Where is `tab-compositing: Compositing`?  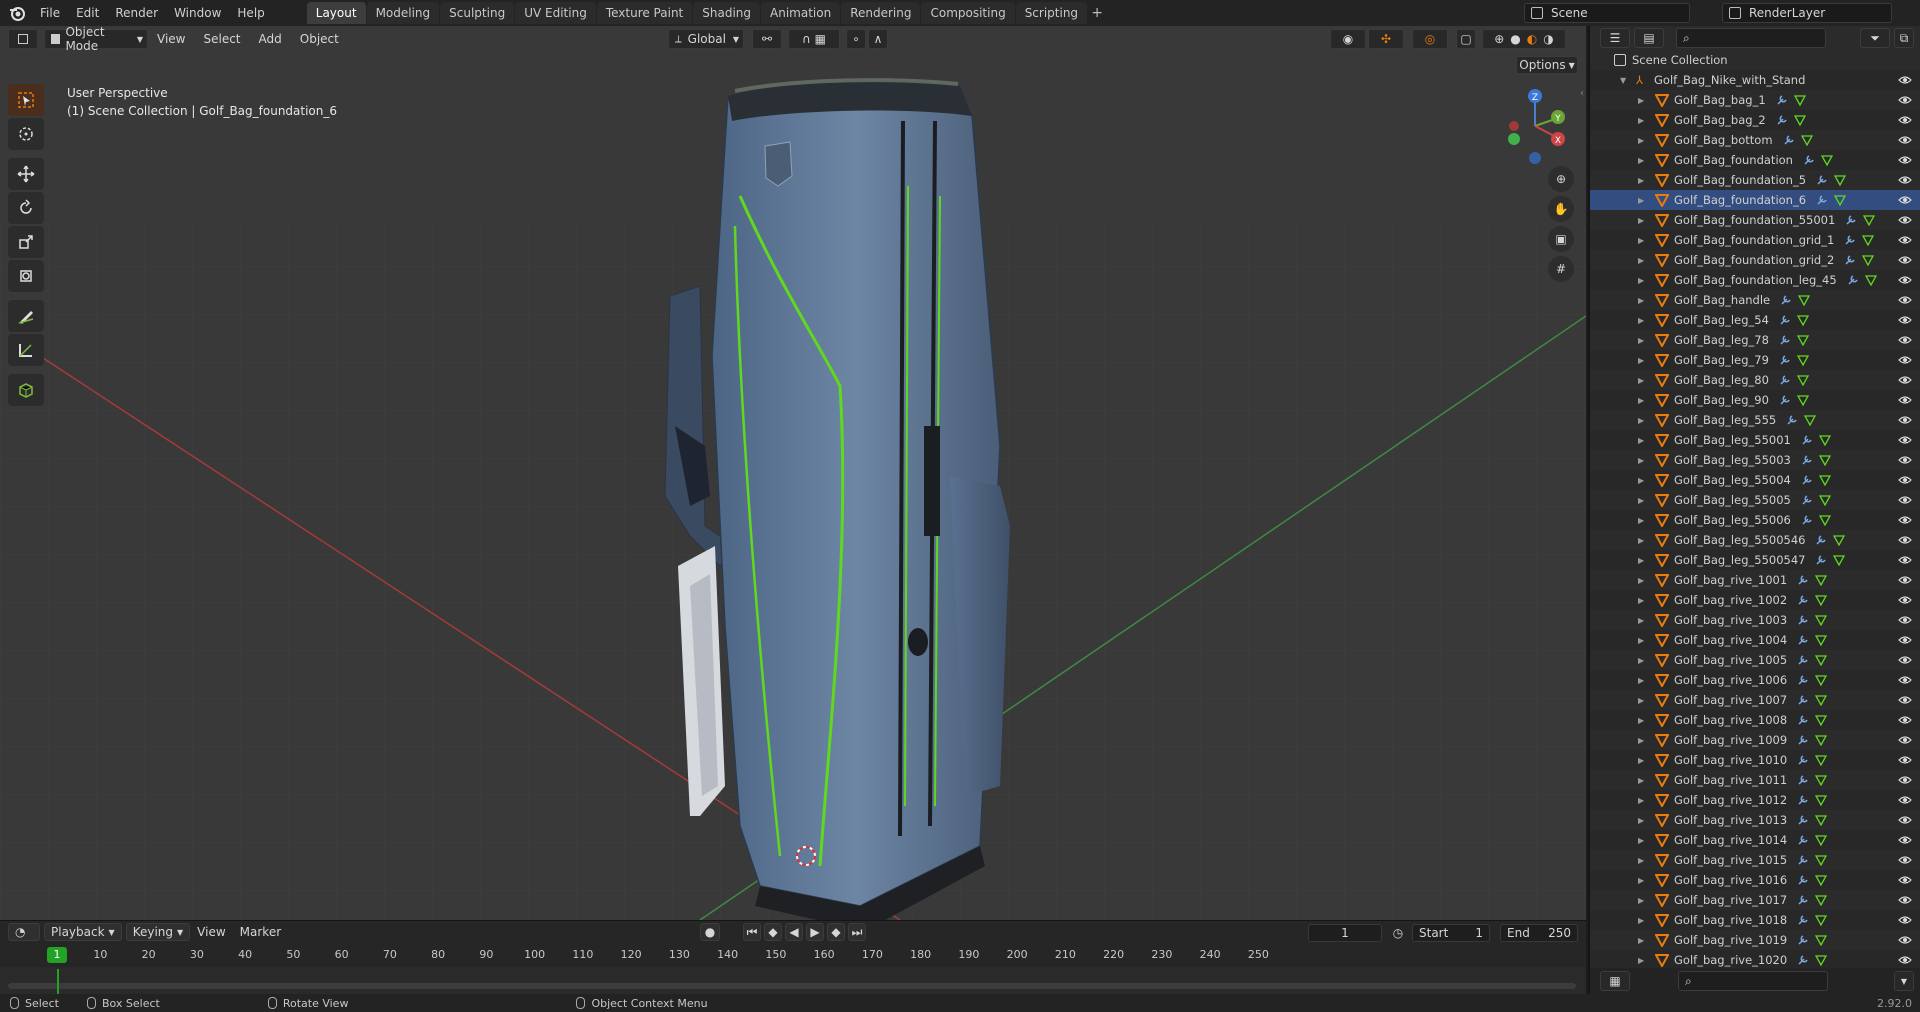
tab-compositing: Compositing is located at coordinates (968, 13).